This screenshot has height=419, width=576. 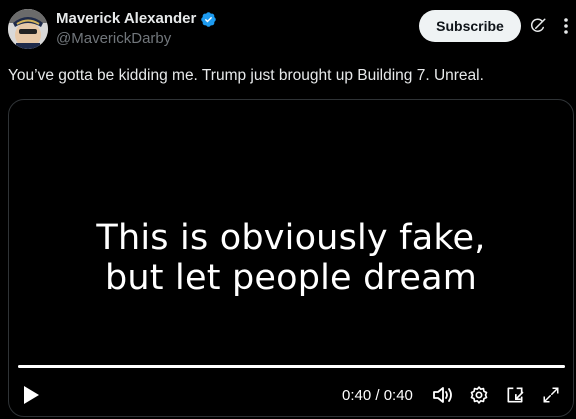 I want to click on volume-icon, so click(x=443, y=395).